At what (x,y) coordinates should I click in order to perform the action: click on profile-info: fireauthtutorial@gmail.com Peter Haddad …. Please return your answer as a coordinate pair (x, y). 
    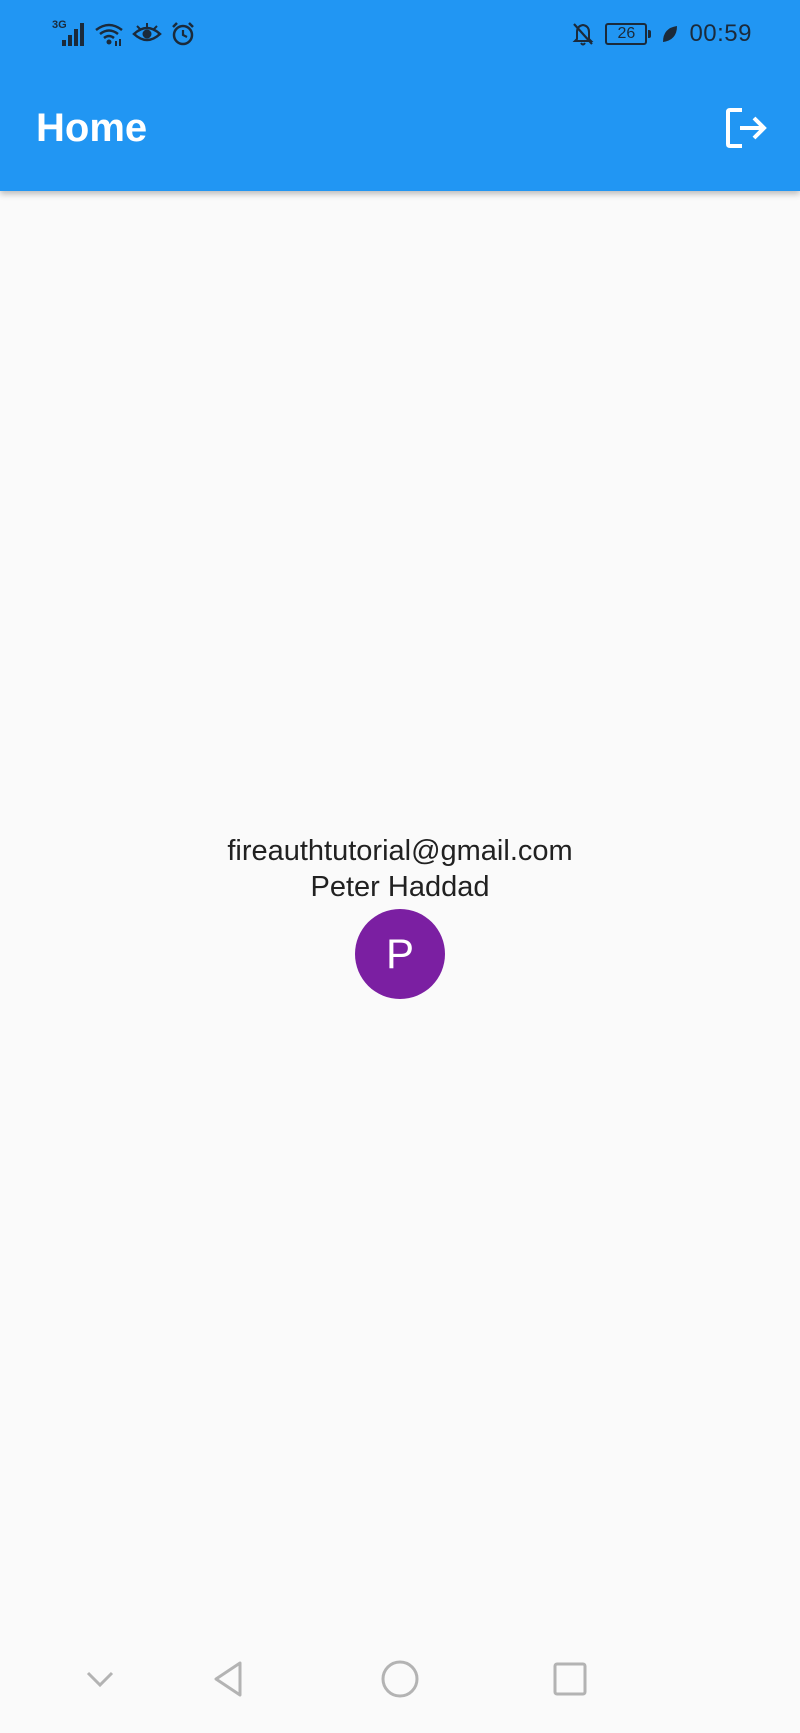
    Looking at the image, I should click on (400, 916).